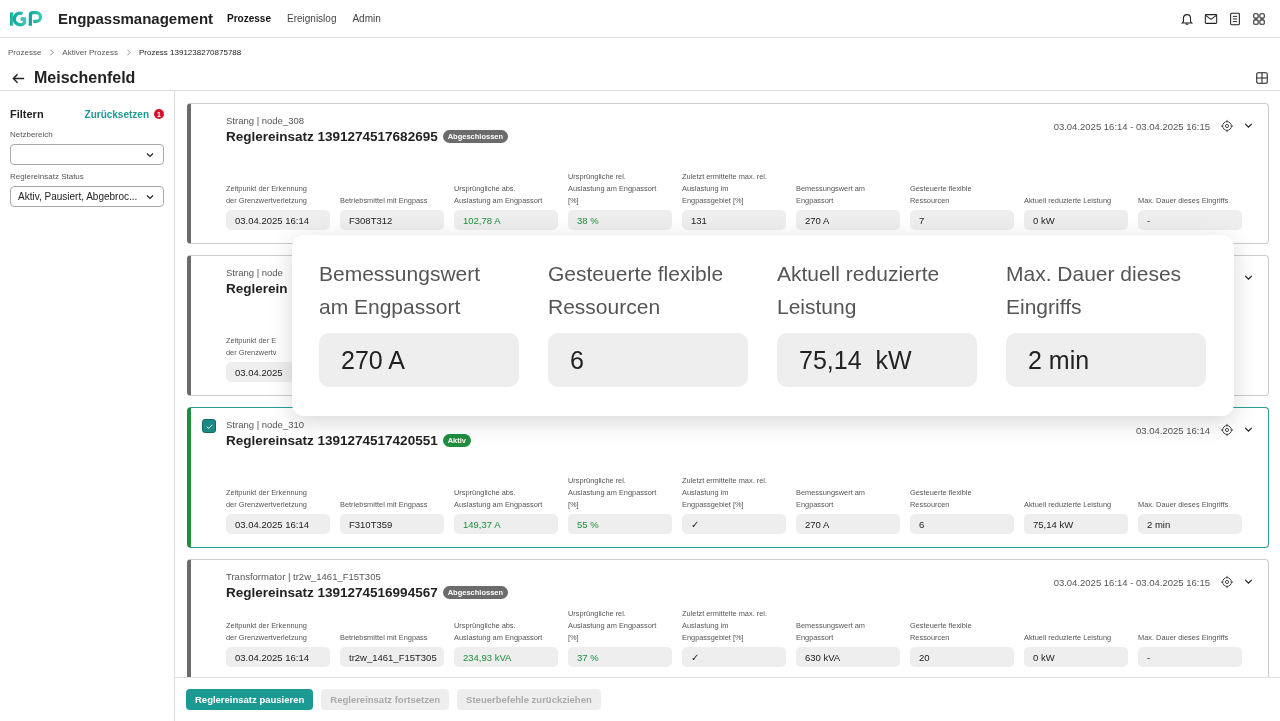 The width and height of the screenshot is (1280, 721). Describe the element at coordinates (90, 52) in the screenshot. I see `breadcrumb-link: Aktiver Prozess` at that location.